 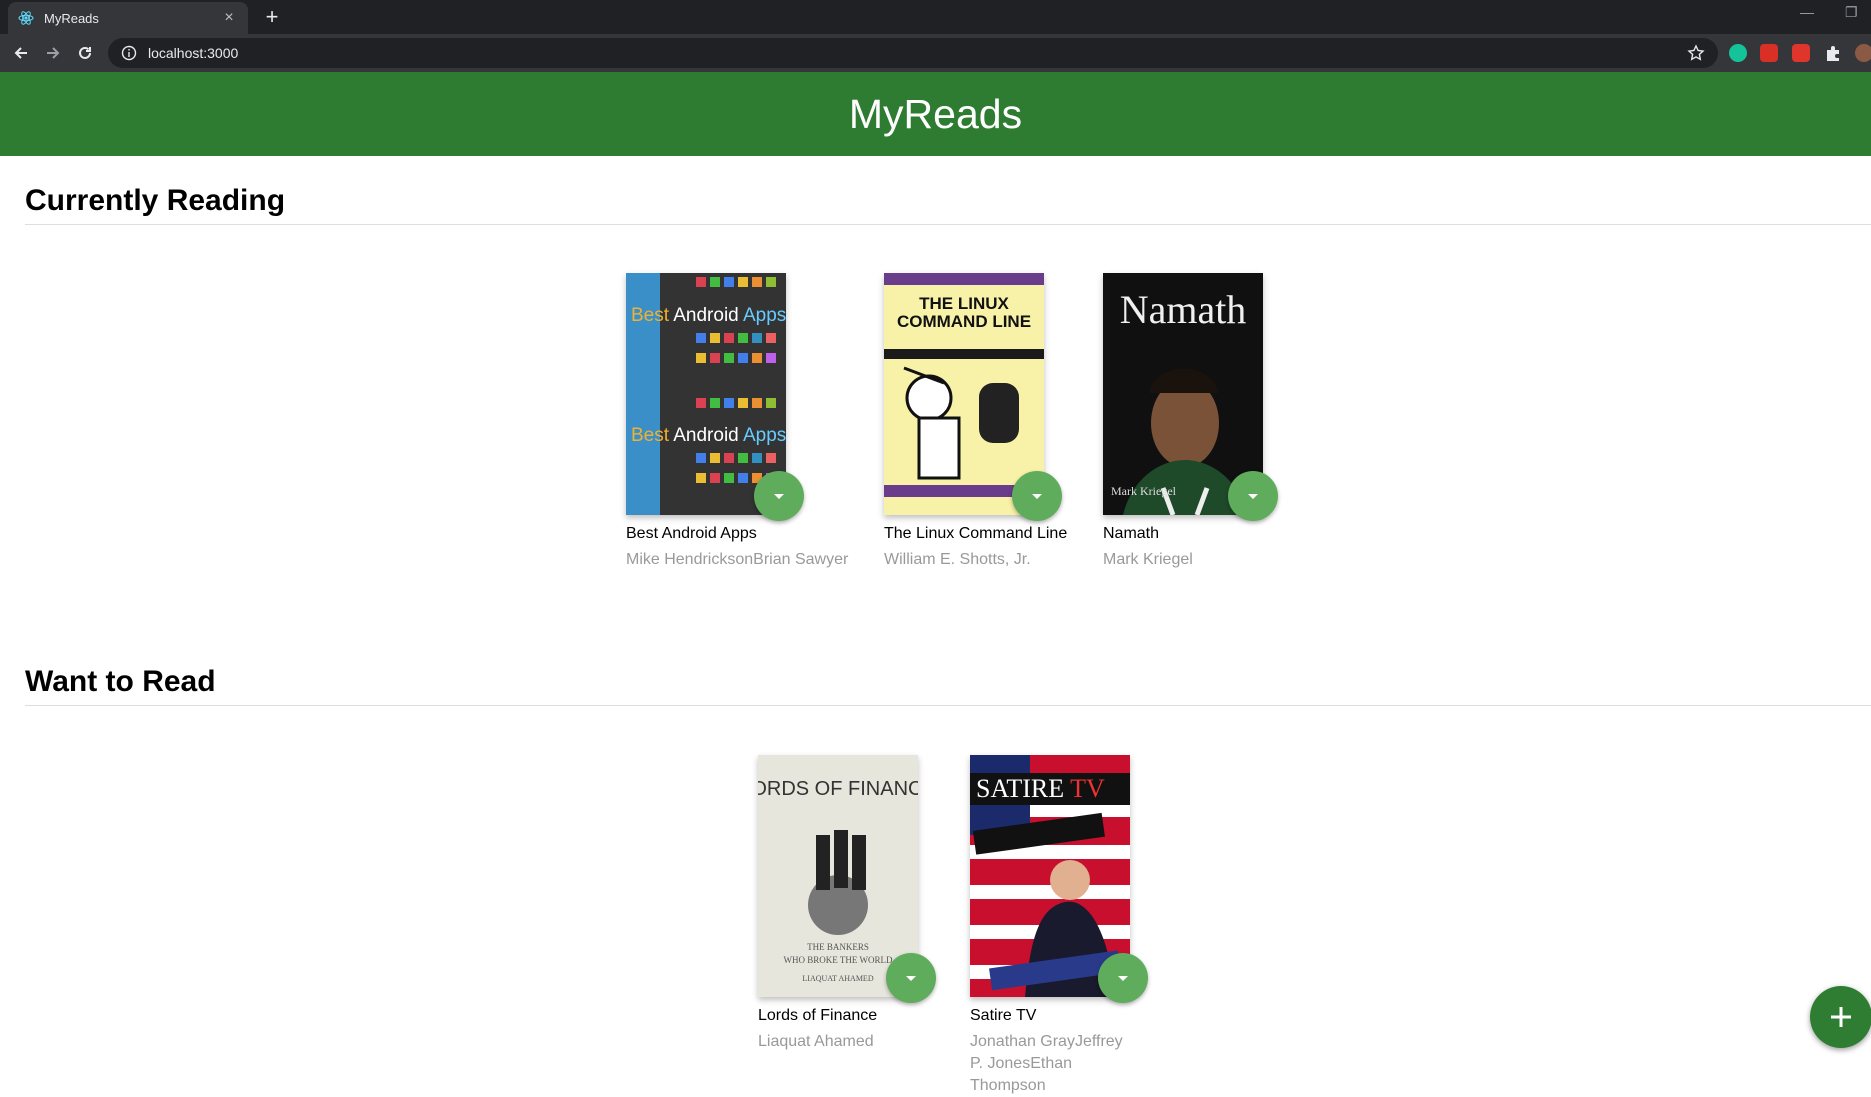 What do you see at coordinates (1833, 53) in the screenshot?
I see `extensions-puzzle-icon` at bounding box center [1833, 53].